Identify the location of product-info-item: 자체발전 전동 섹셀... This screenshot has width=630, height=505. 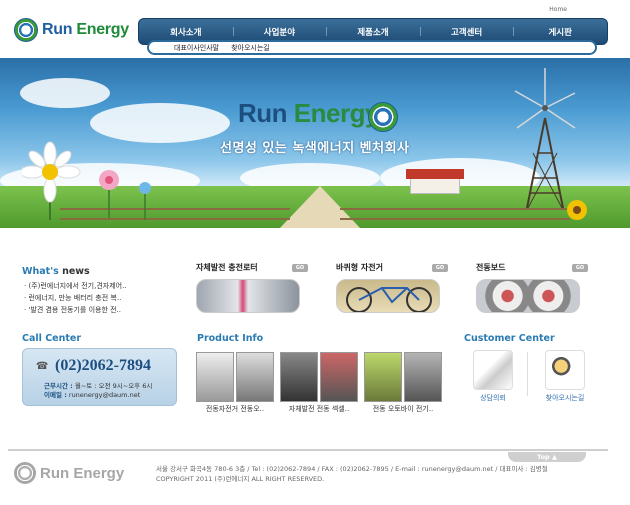
(319, 383).